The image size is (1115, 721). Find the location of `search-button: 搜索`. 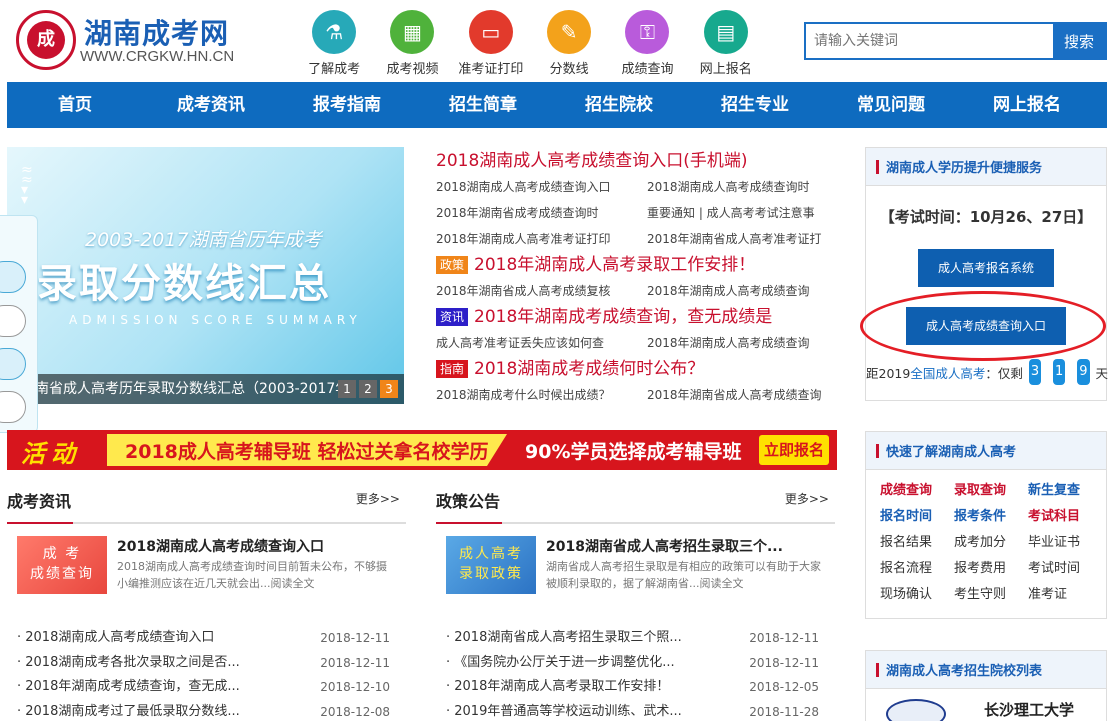

search-button: 搜索 is located at coordinates (1079, 41).